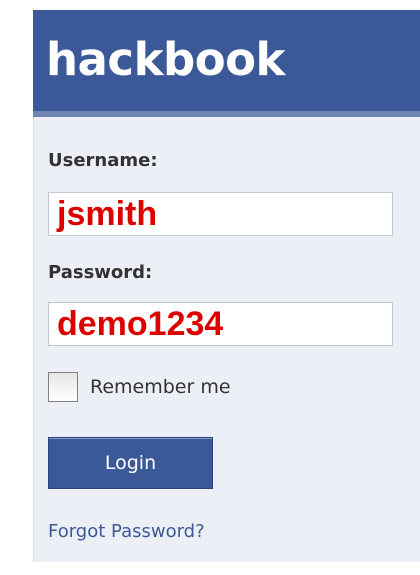  I want to click on login-button: Login, so click(130, 463).